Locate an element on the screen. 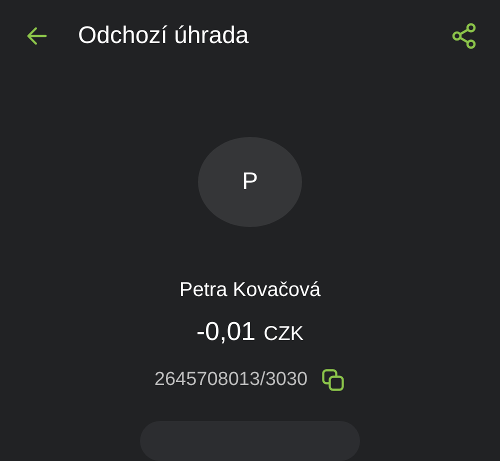  account-number: 2645708013/3030 is located at coordinates (231, 380).